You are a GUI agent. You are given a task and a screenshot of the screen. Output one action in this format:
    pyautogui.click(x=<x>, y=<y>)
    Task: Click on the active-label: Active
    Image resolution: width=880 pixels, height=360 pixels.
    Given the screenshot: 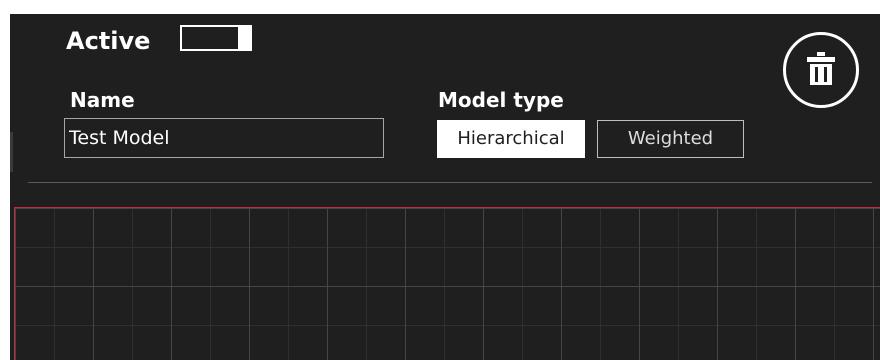 What is the action you would take?
    pyautogui.click(x=108, y=41)
    